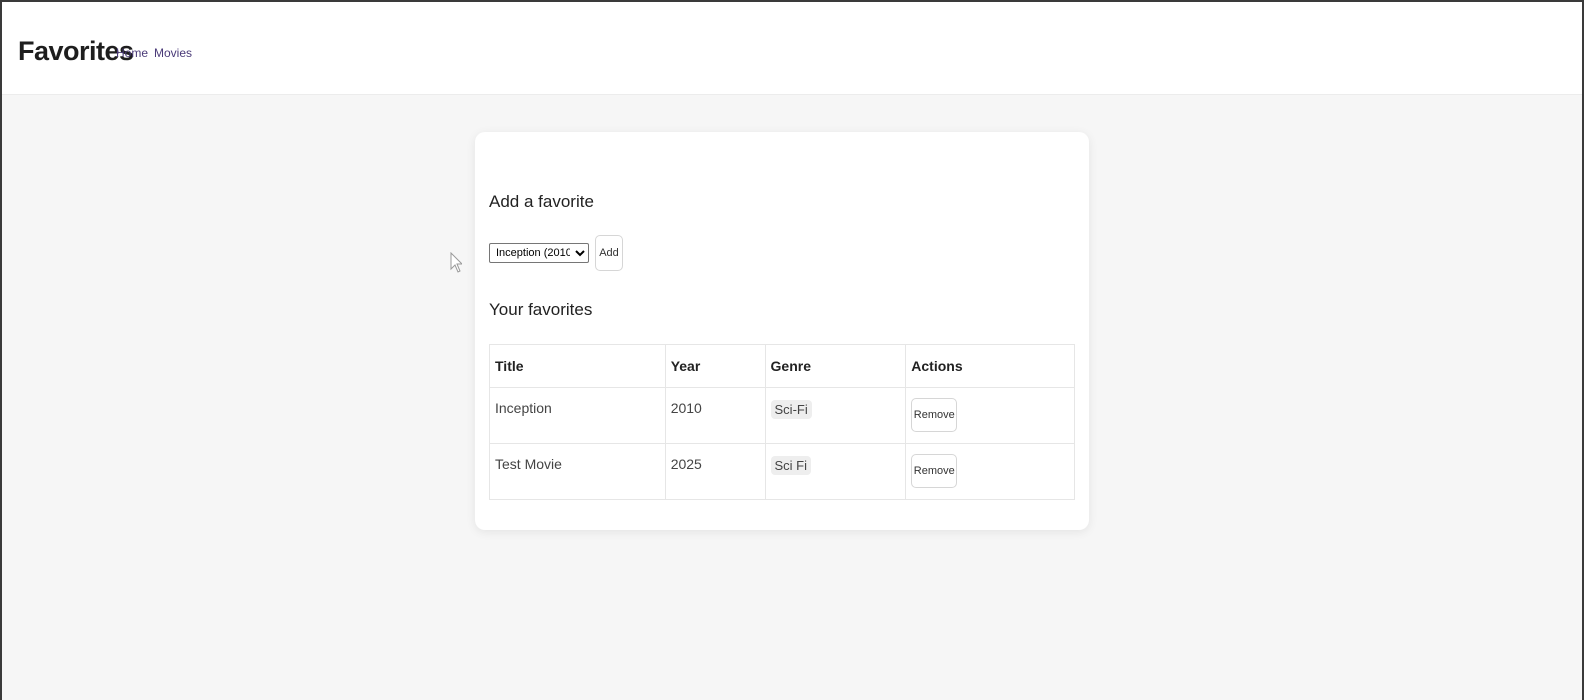 This screenshot has width=1584, height=700. I want to click on table-row: Test Movie 2025 Sci Fi Remove, so click(782, 471).